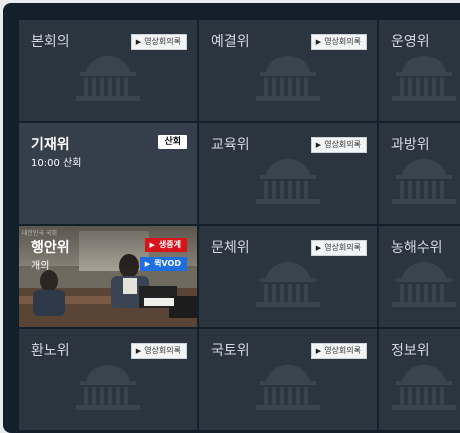 Image resolution: width=460 pixels, height=433 pixels. I want to click on committee-tile-science: 과방위, so click(419, 173).